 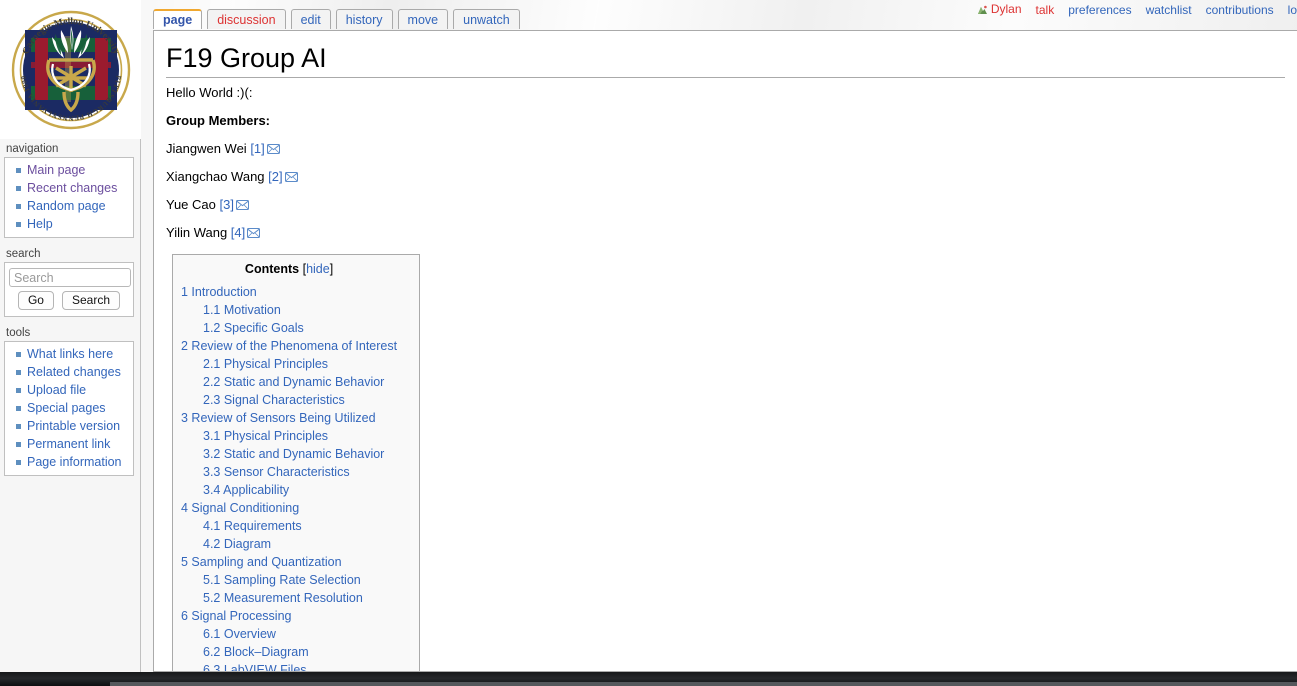 I want to click on sidebar-tool-link: Related changes, so click(x=74, y=372).